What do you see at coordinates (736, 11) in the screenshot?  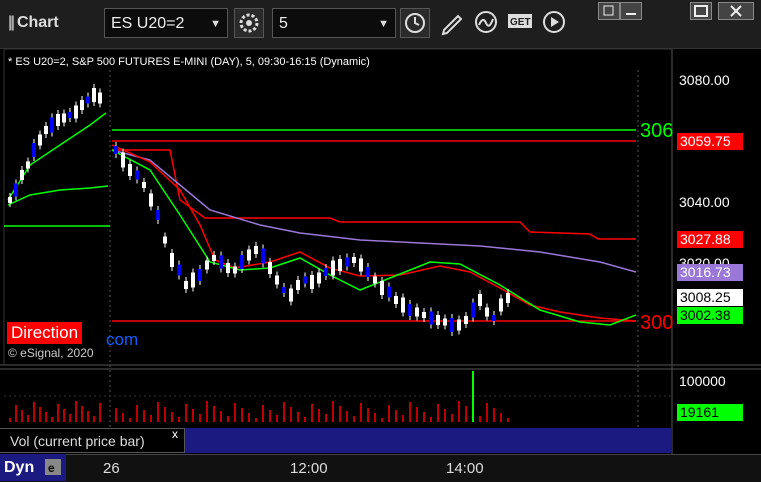 I see `close-button` at bounding box center [736, 11].